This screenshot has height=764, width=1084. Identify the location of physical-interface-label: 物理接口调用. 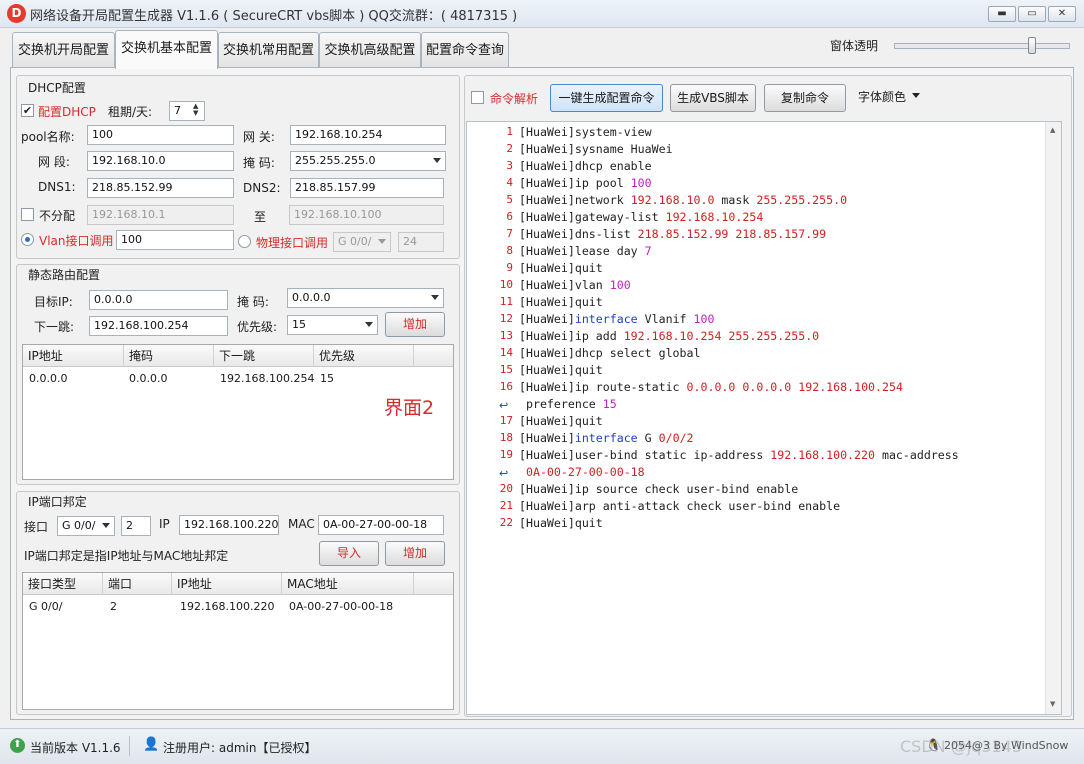
(292, 243).